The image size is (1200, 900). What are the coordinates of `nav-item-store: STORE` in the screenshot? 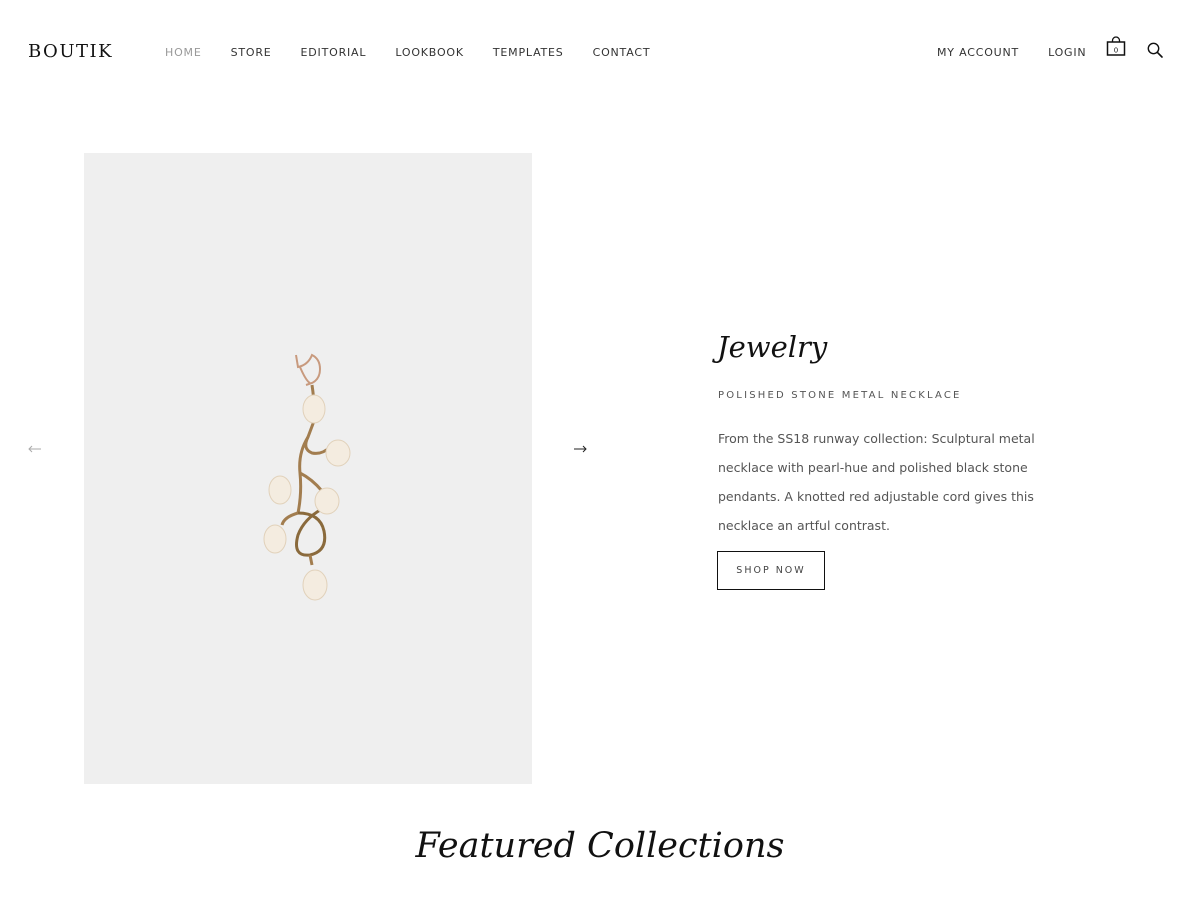 It's located at (251, 52).